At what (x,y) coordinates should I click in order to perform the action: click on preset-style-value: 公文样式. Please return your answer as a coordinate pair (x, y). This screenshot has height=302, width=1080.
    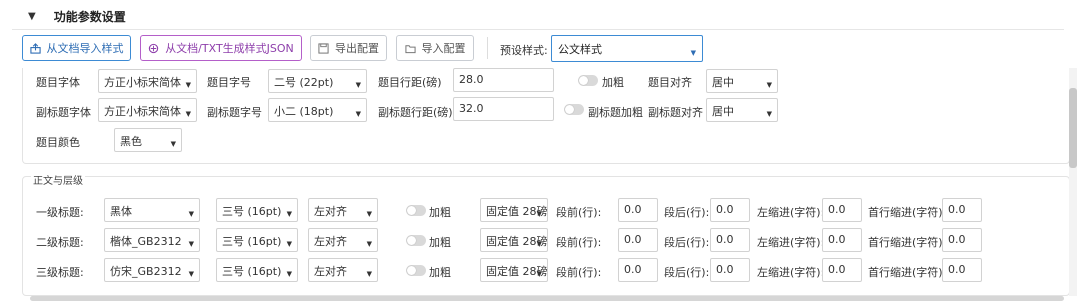
    Looking at the image, I should click on (580, 49).